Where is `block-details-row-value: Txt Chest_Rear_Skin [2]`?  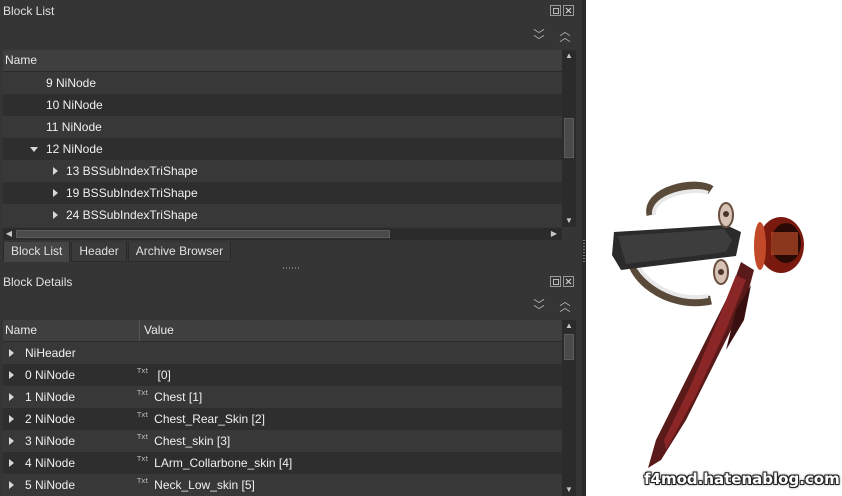
block-details-row-value: Txt Chest_Rear_Skin [2] is located at coordinates (201, 419).